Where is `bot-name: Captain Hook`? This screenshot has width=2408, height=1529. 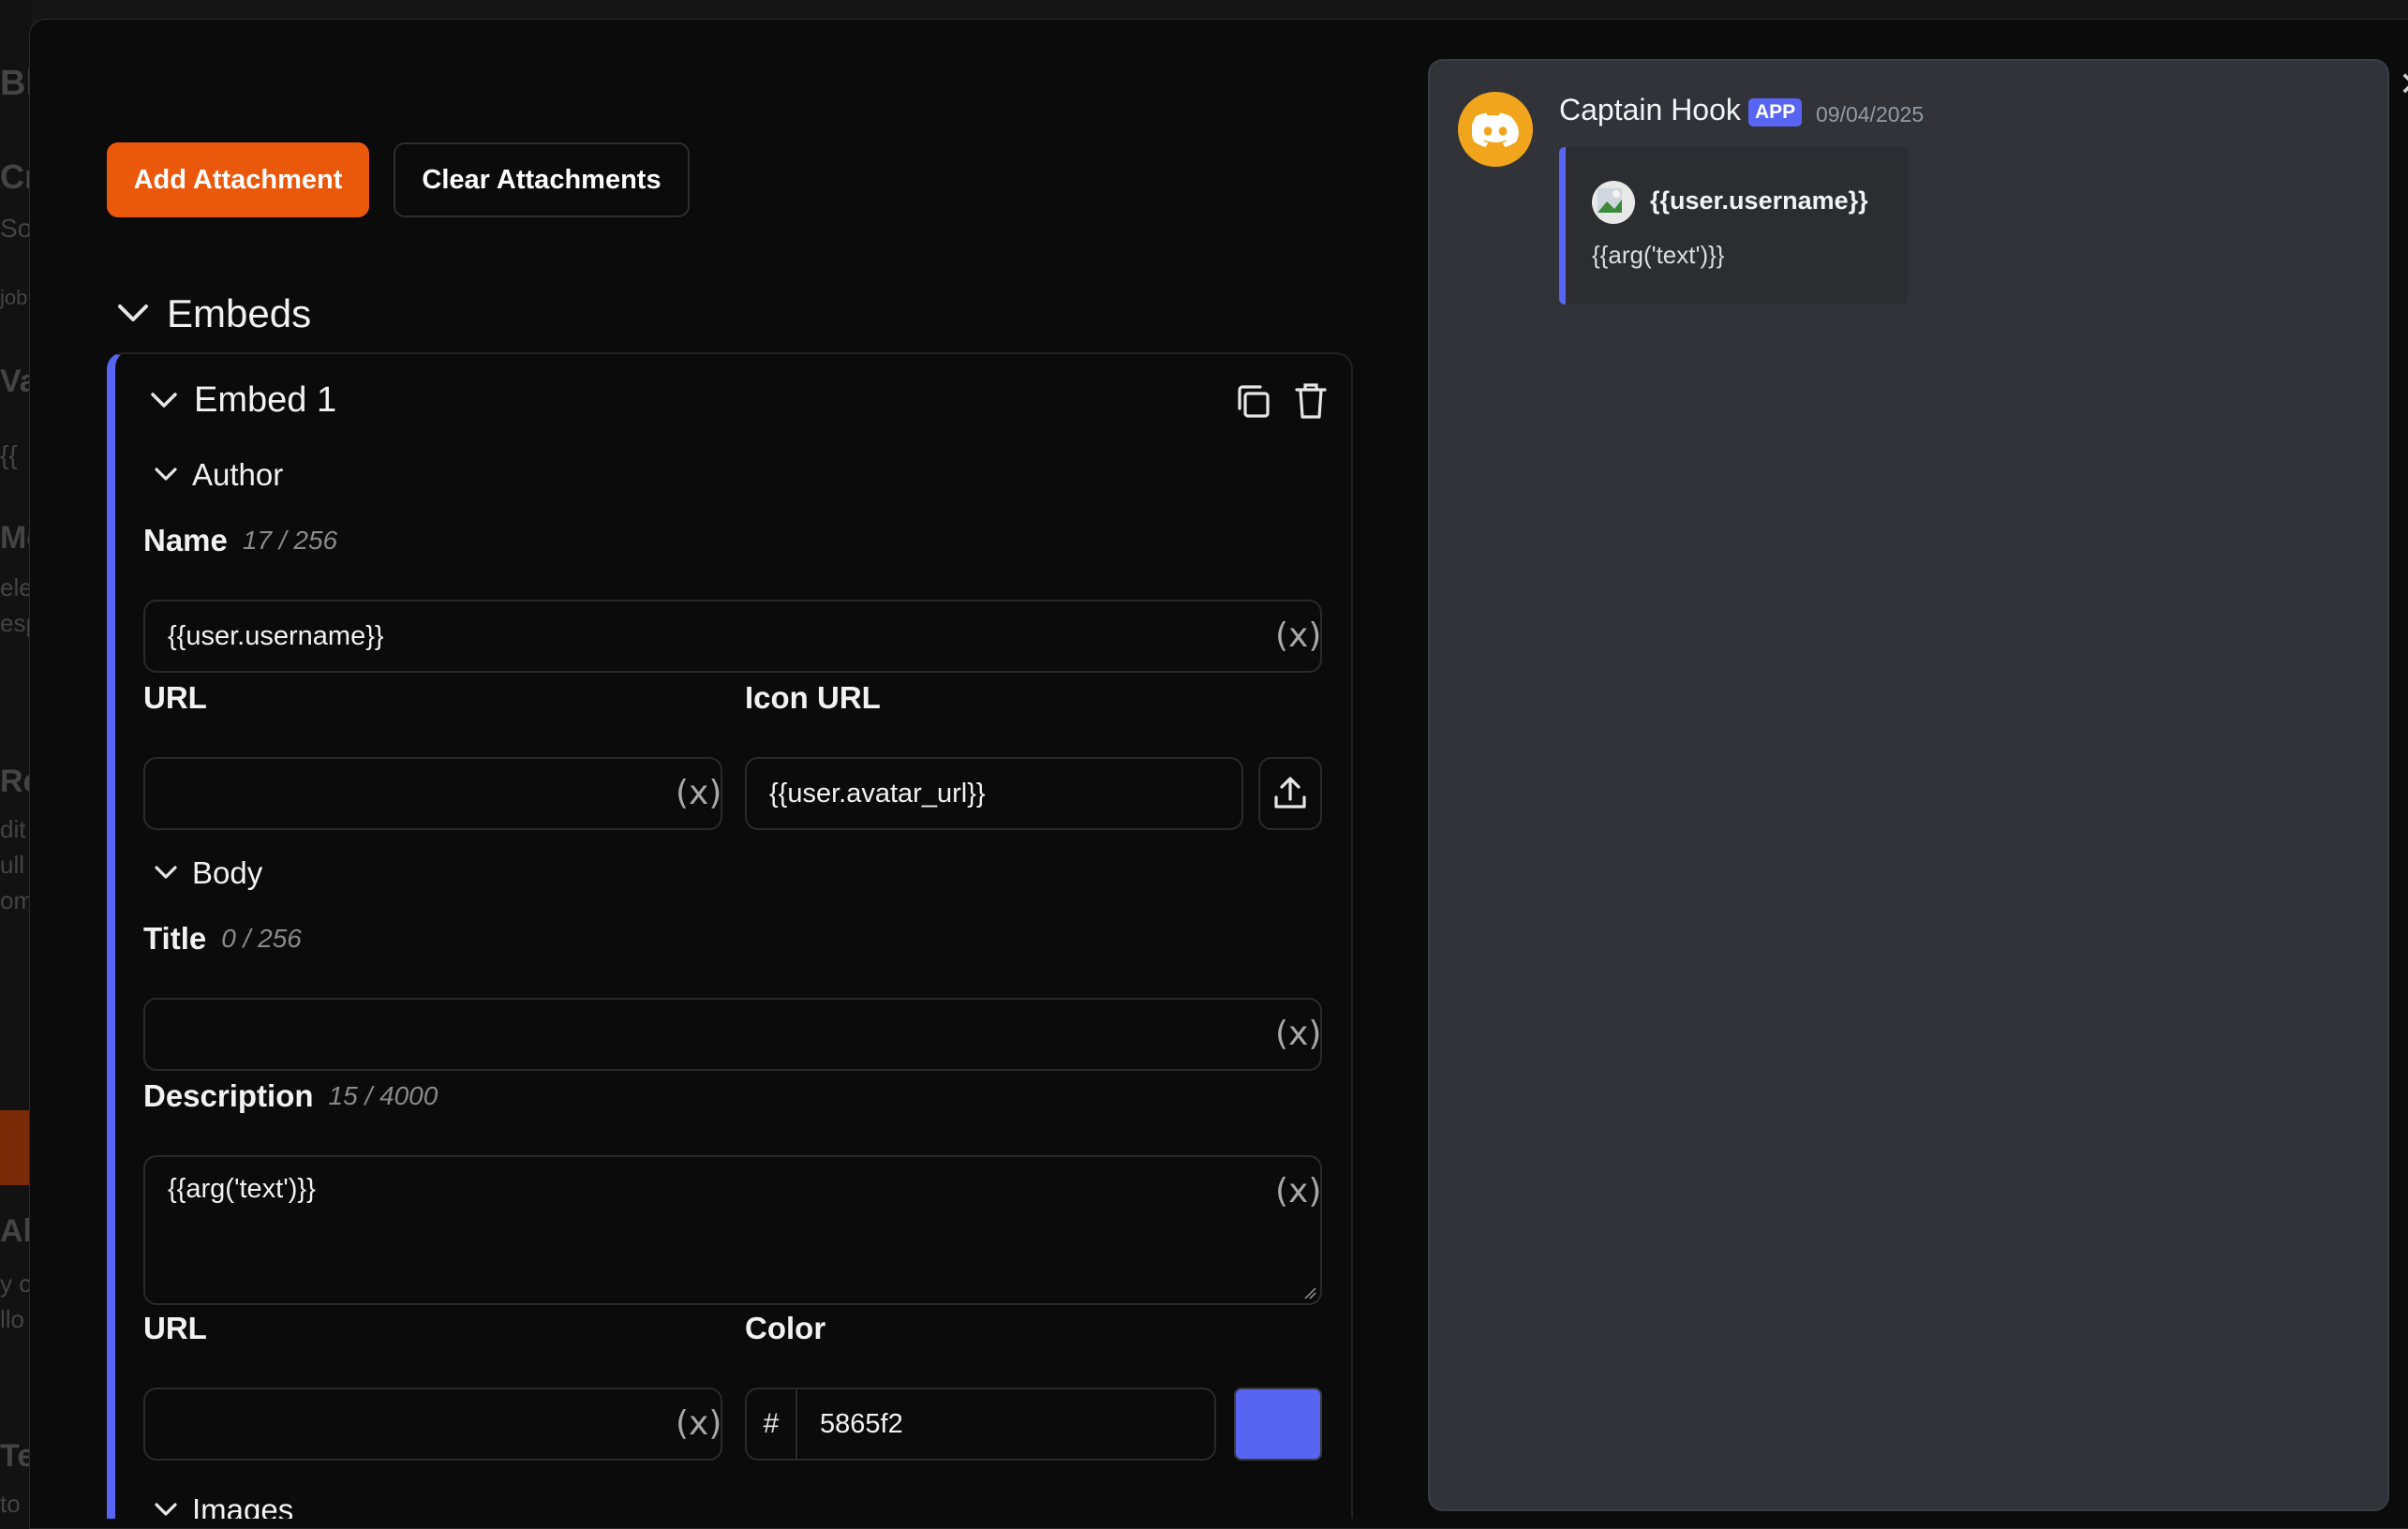 bot-name: Captain Hook is located at coordinates (1650, 109).